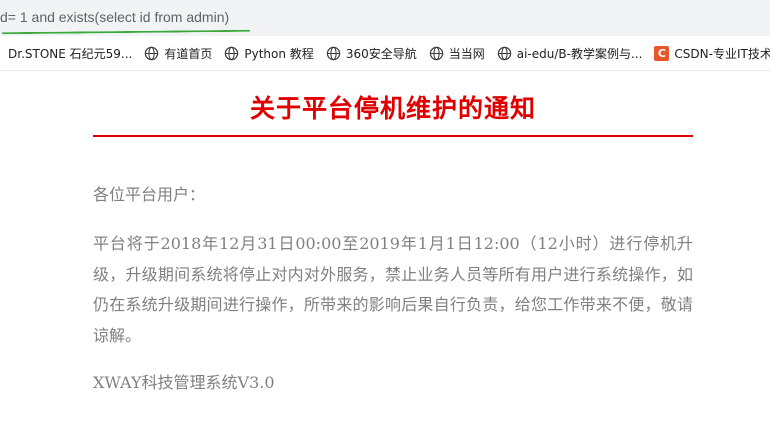 The image size is (770, 421). What do you see at coordinates (722, 53) in the screenshot?
I see `bookmark-label: CSDN-专业IT技术` at bounding box center [722, 53].